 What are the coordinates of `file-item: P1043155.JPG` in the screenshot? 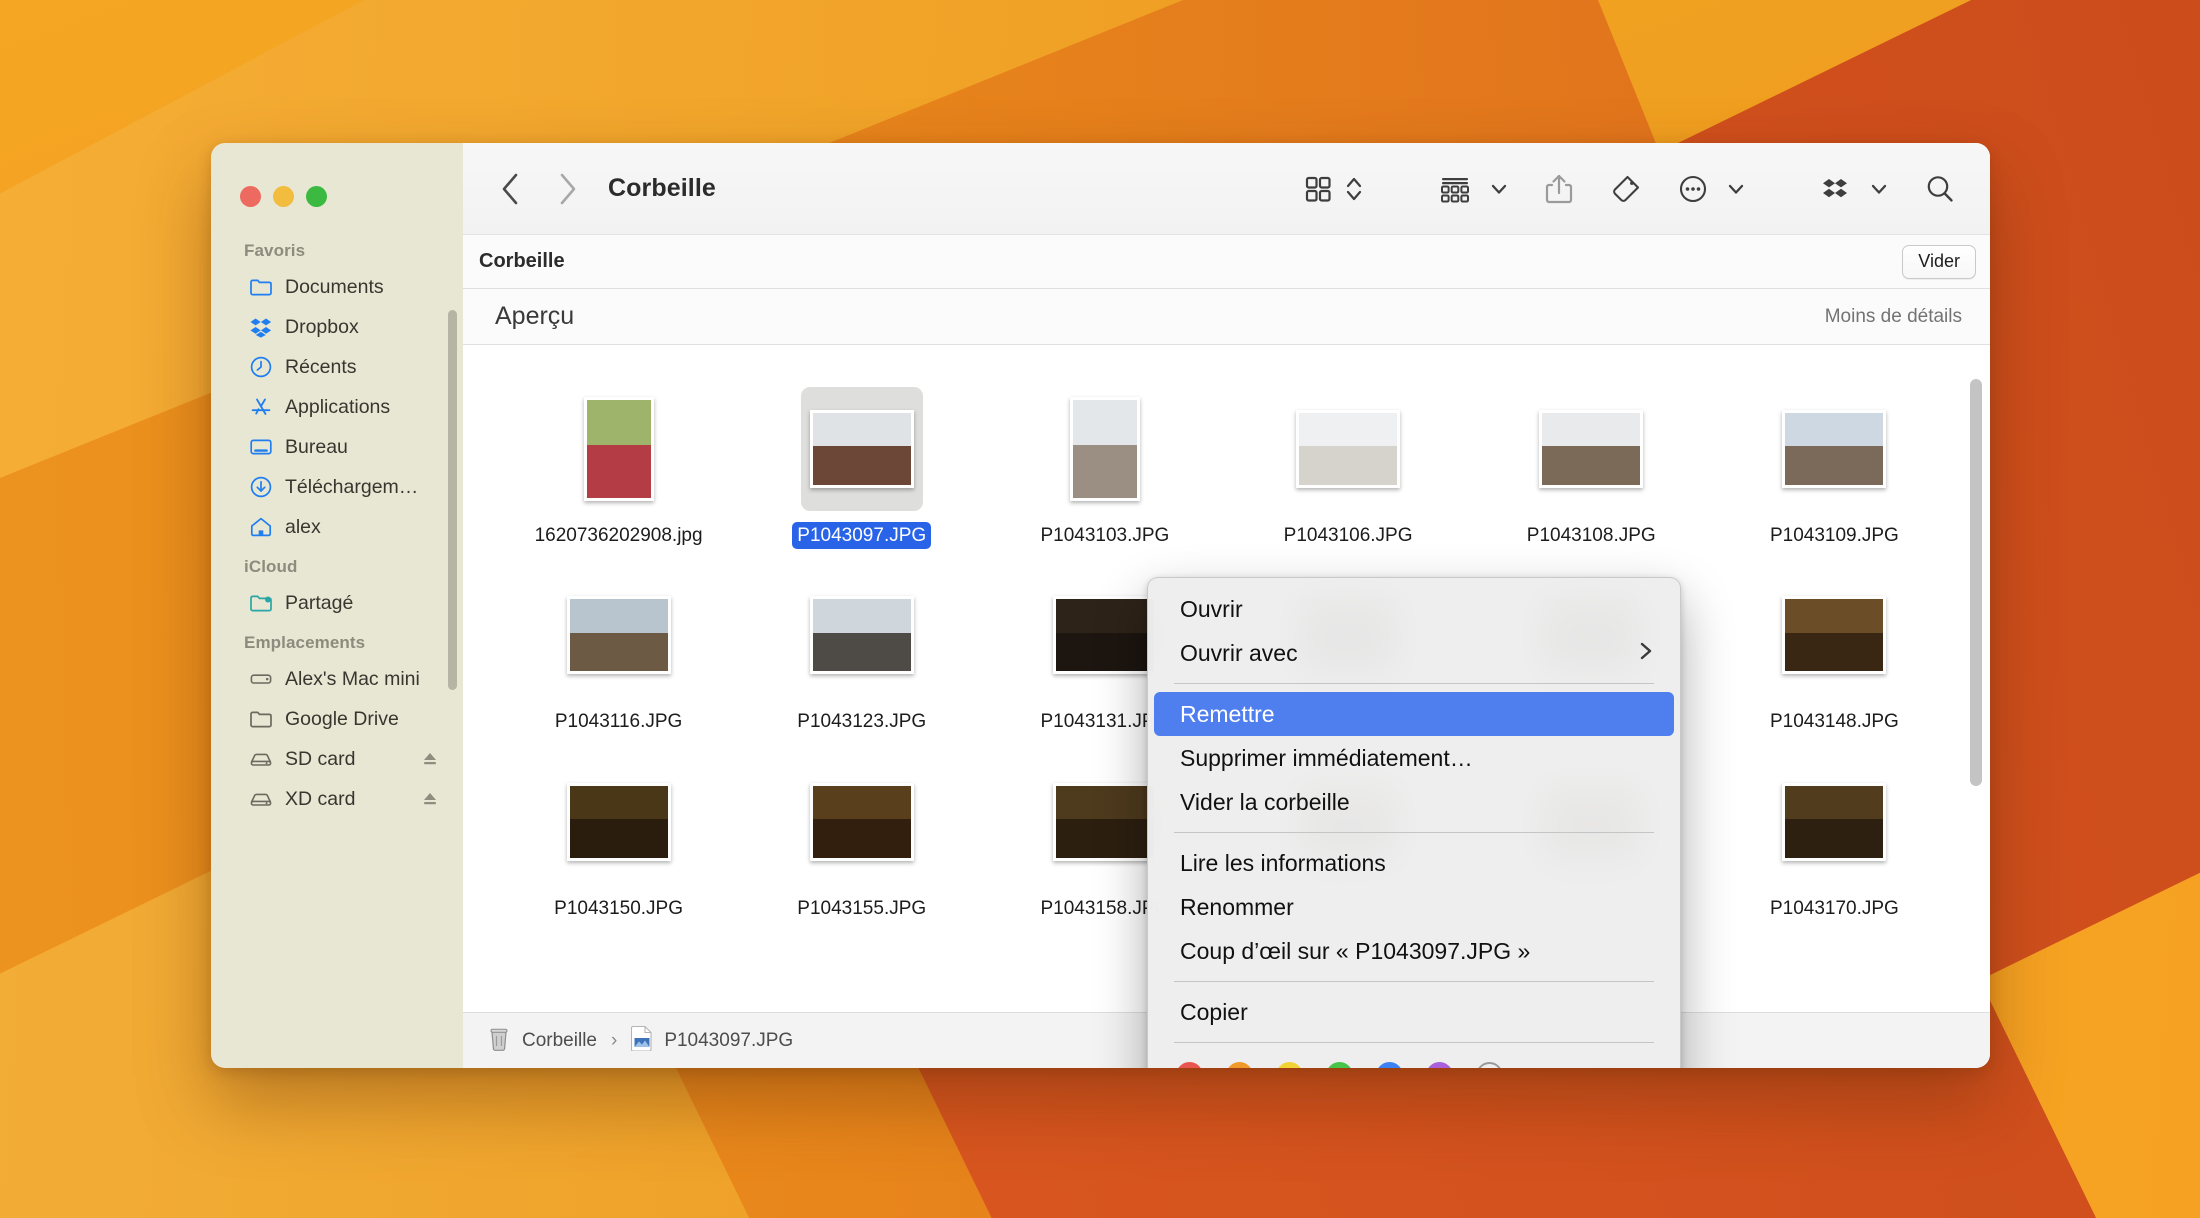 It's located at (861, 833).